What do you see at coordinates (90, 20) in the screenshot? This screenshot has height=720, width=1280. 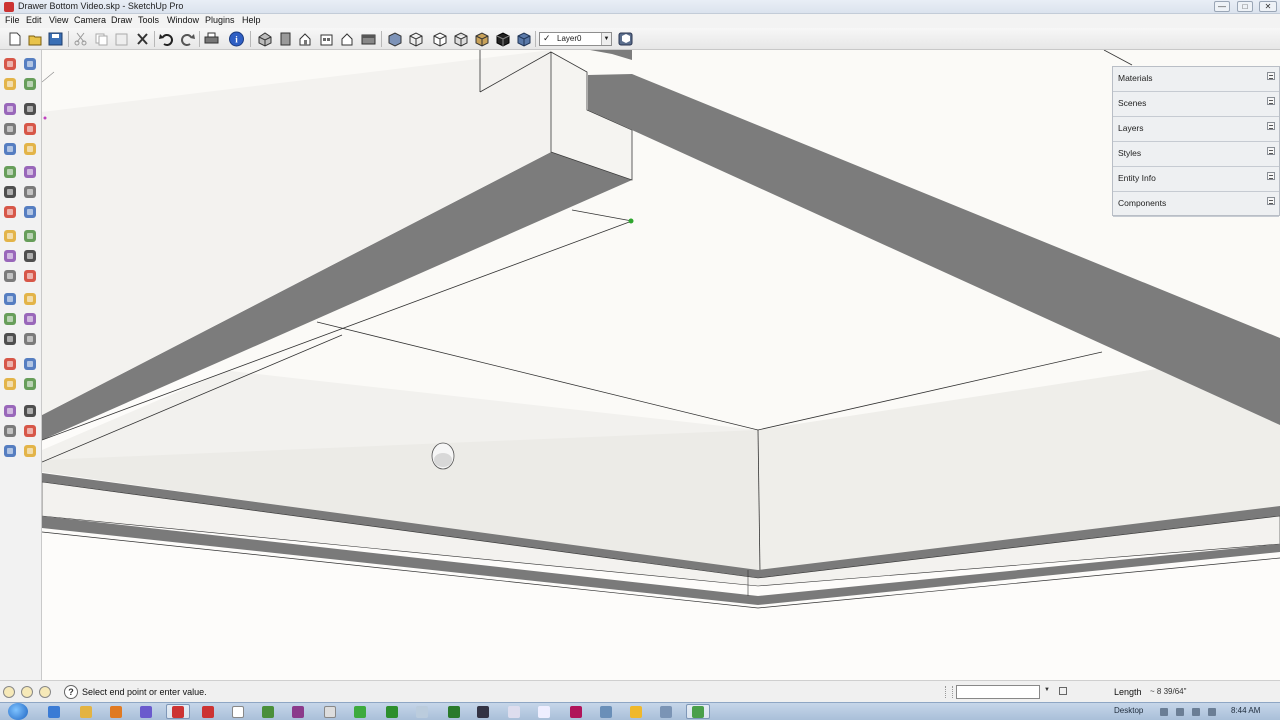 I see `menu-camera: Camera` at bounding box center [90, 20].